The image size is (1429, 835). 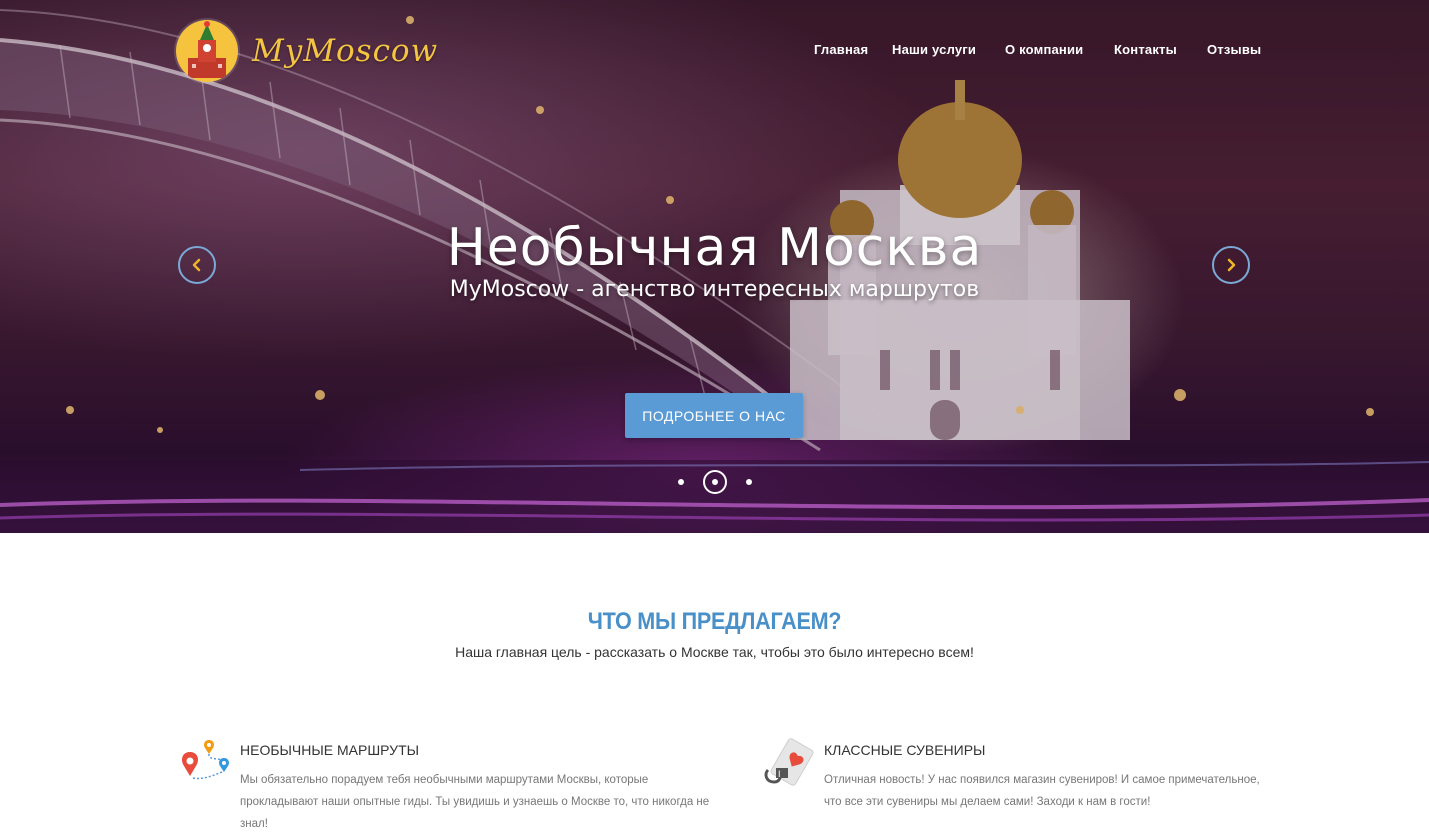 What do you see at coordinates (789, 762) in the screenshot?
I see `souvenir-tag-icon: I` at bounding box center [789, 762].